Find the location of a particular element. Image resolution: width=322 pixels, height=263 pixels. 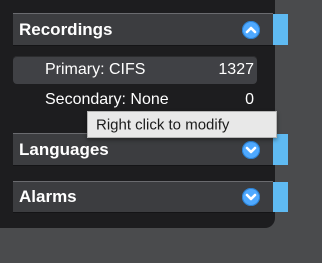

list-item-count: 1327 is located at coordinates (236, 69).